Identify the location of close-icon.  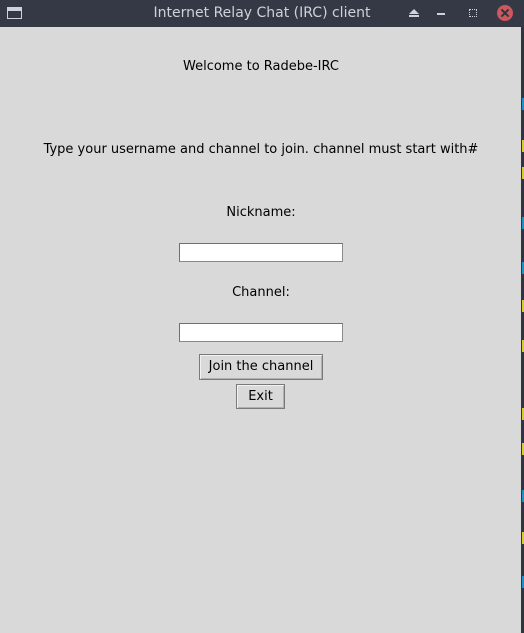
(505, 13).